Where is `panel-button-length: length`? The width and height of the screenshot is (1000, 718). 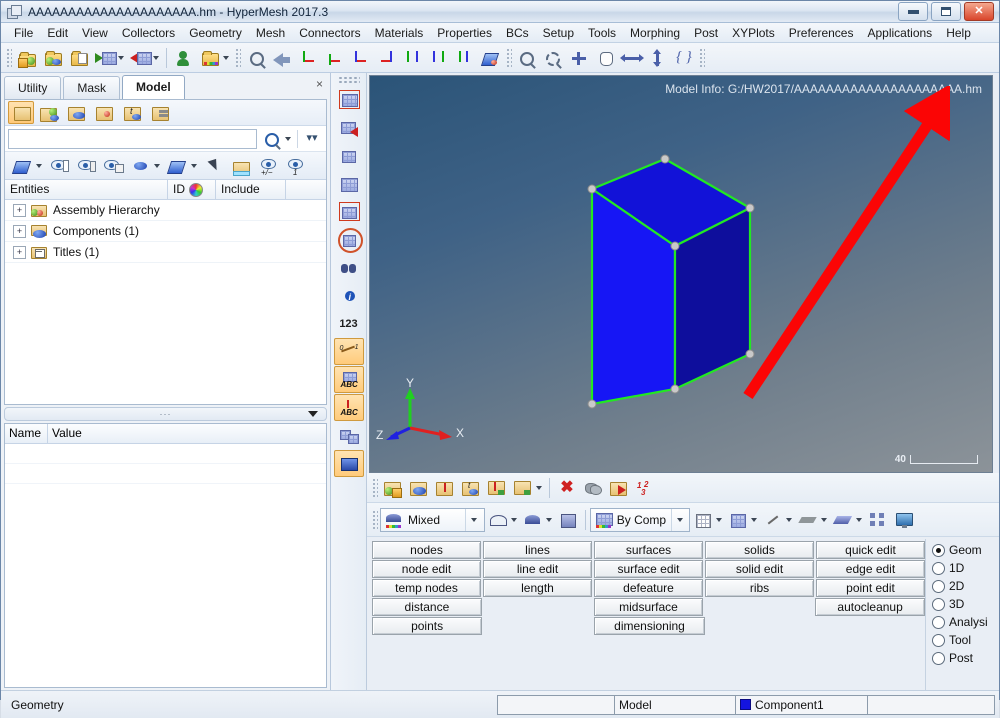 panel-button-length: length is located at coordinates (537, 588).